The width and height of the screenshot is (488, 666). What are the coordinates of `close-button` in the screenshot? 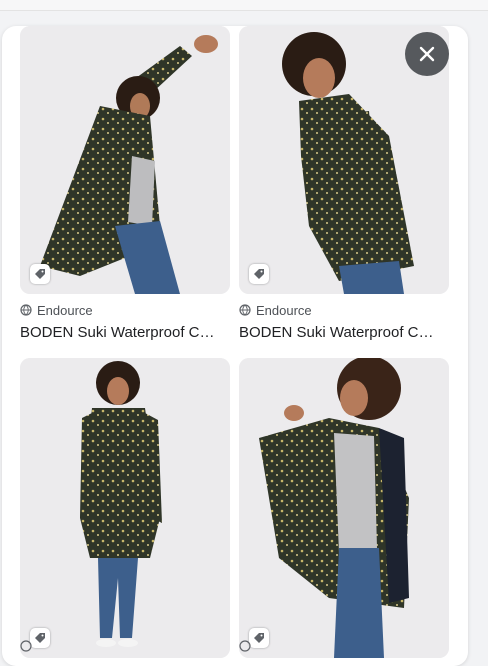 It's located at (427, 54).